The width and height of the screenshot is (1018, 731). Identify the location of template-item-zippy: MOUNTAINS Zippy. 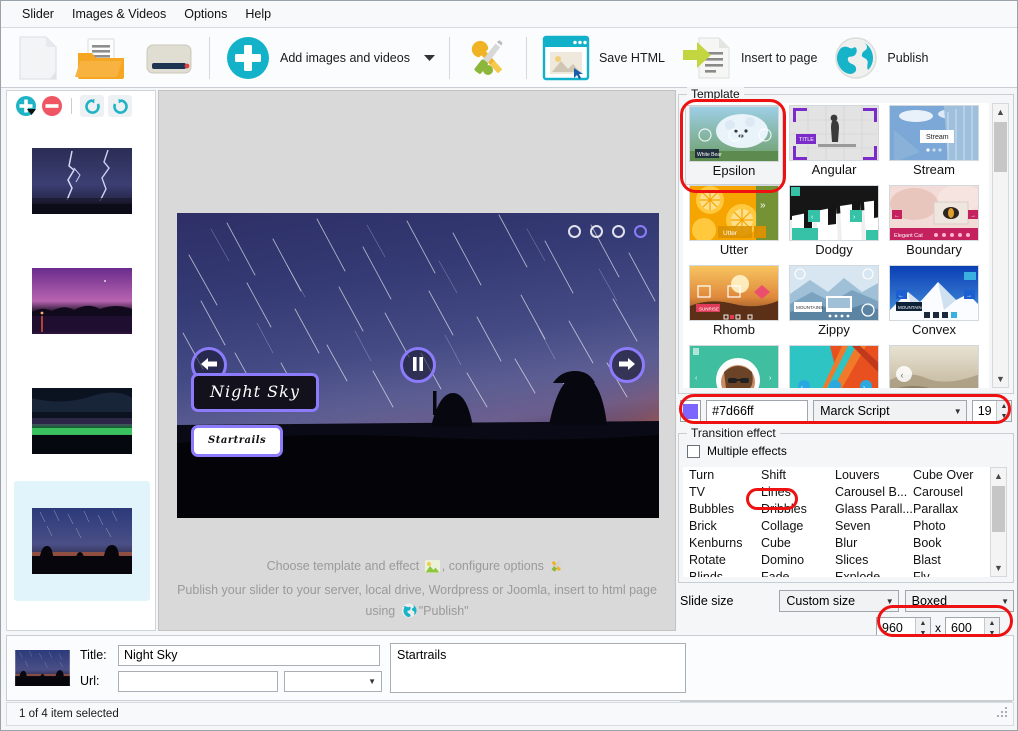
(834, 305).